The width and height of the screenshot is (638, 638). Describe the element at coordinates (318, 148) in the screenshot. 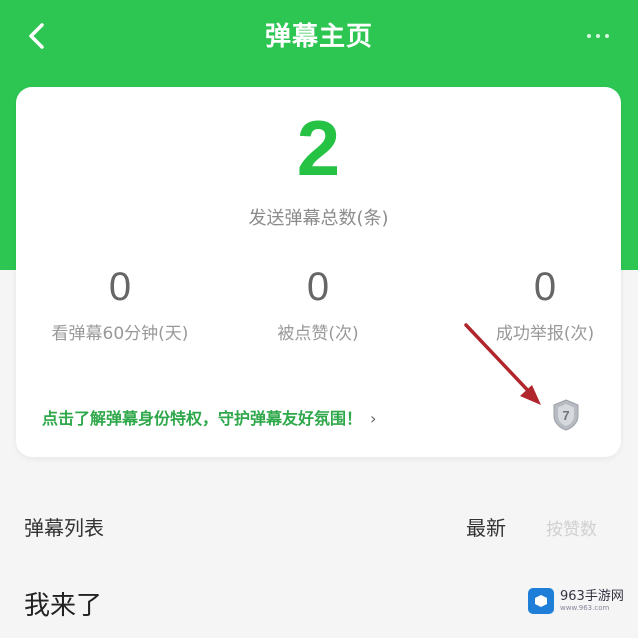

I see `total-sent-count: 2` at that location.